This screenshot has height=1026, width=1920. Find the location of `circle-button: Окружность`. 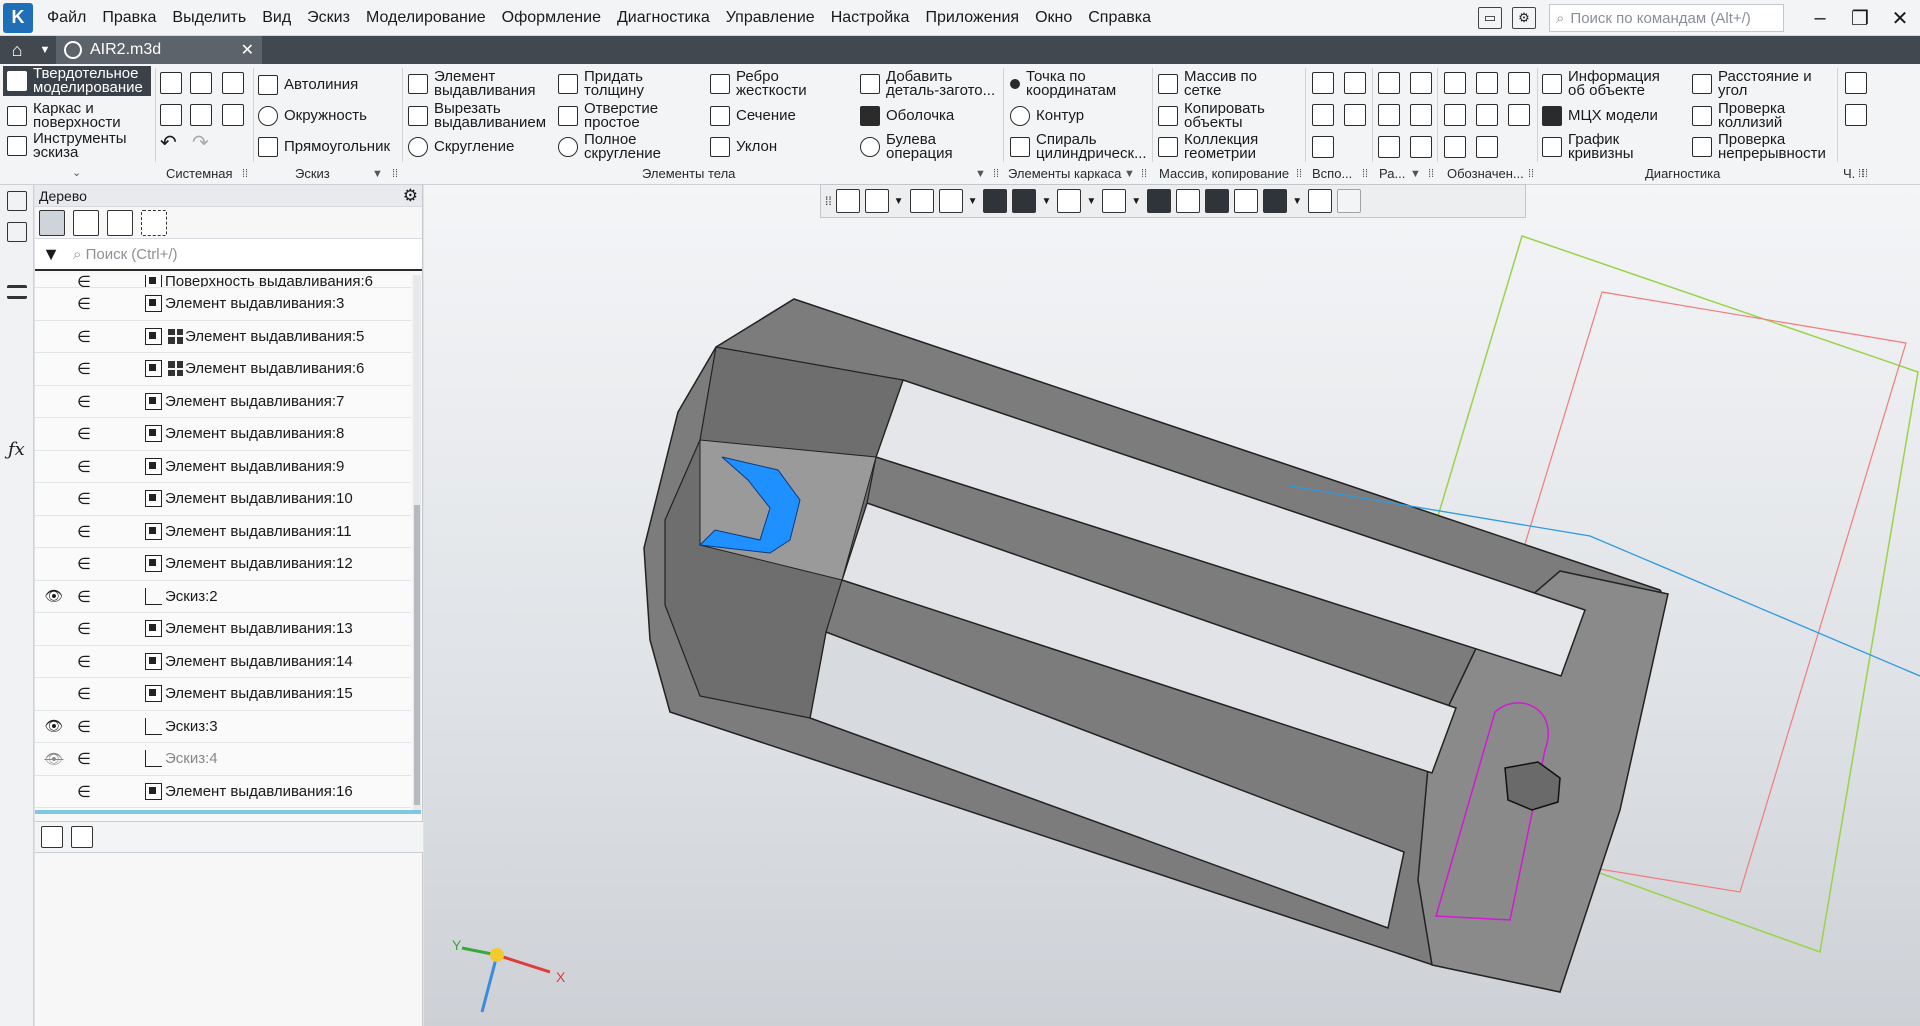

circle-button: Окружность is located at coordinates (312, 116).